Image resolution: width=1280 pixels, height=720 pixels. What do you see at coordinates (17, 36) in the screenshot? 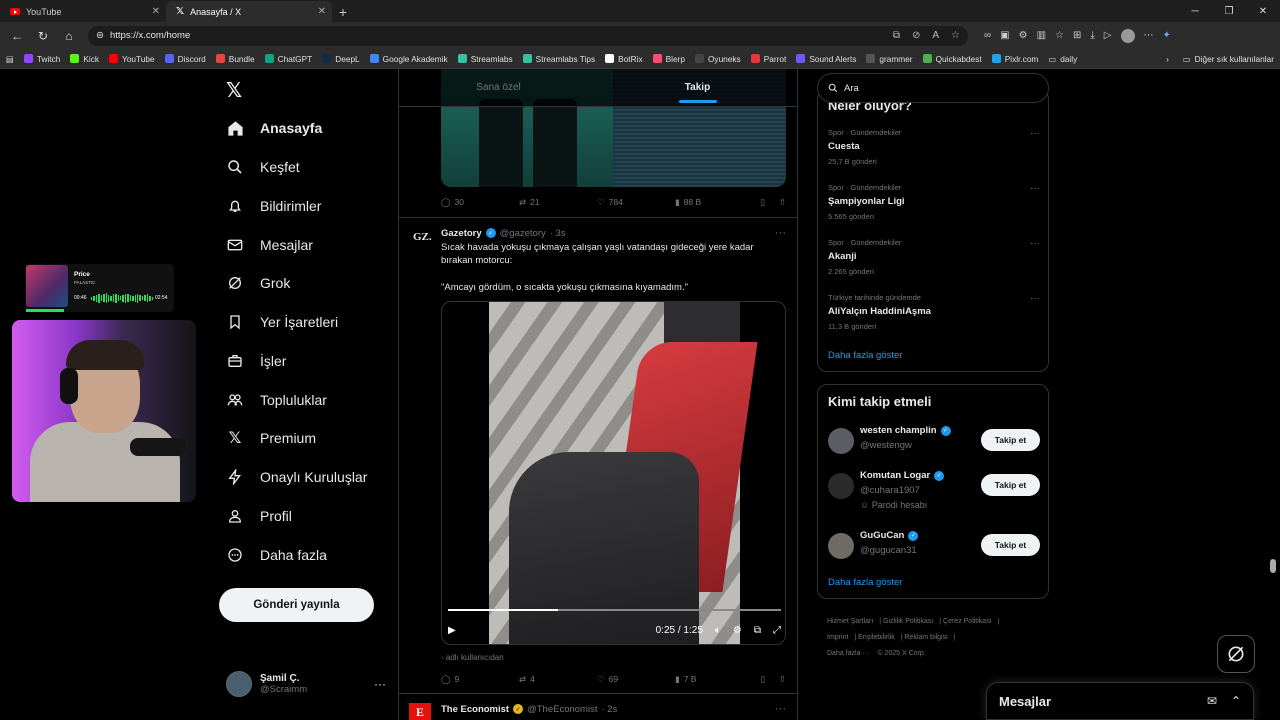
I see `back-icon: ←` at bounding box center [17, 36].